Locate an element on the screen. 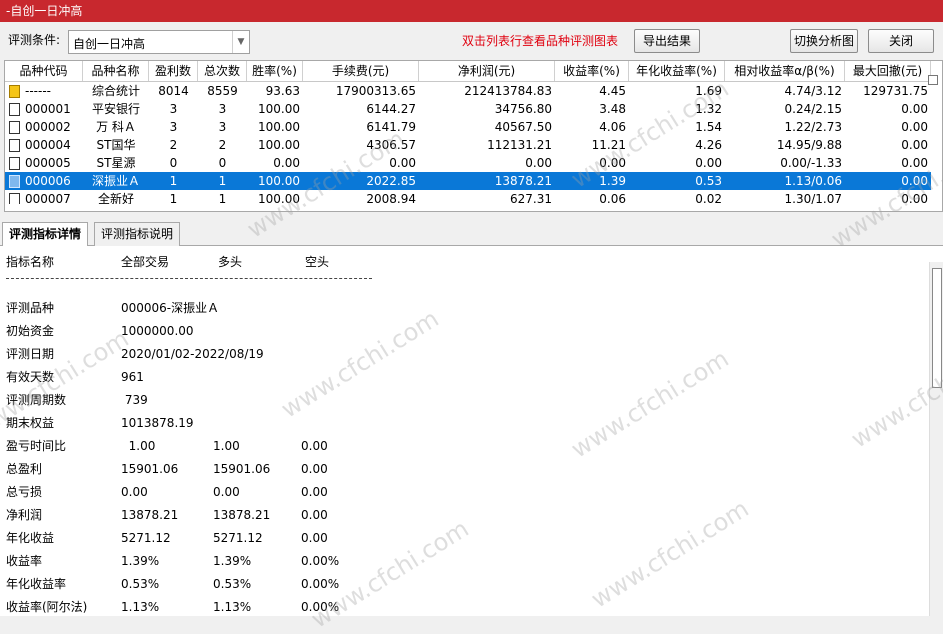  column-header: 总次数 is located at coordinates (222, 71).